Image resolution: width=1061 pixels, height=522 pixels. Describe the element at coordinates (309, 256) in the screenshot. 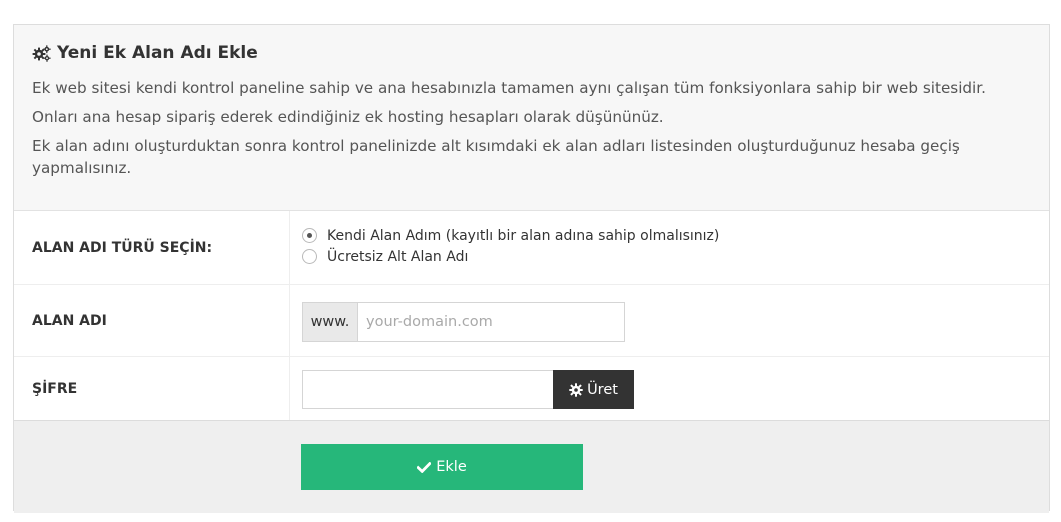

I see `radio-unselected-icon` at that location.